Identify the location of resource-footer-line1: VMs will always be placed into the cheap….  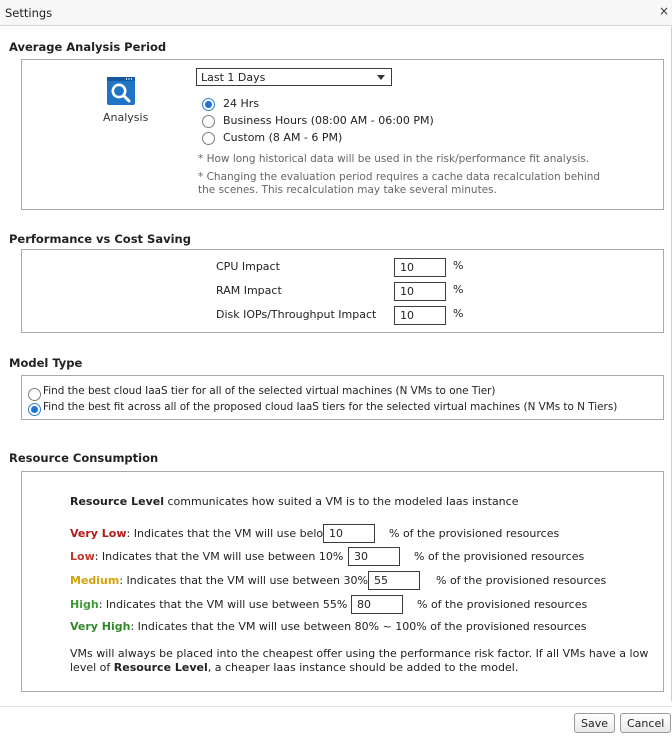
(359, 653).